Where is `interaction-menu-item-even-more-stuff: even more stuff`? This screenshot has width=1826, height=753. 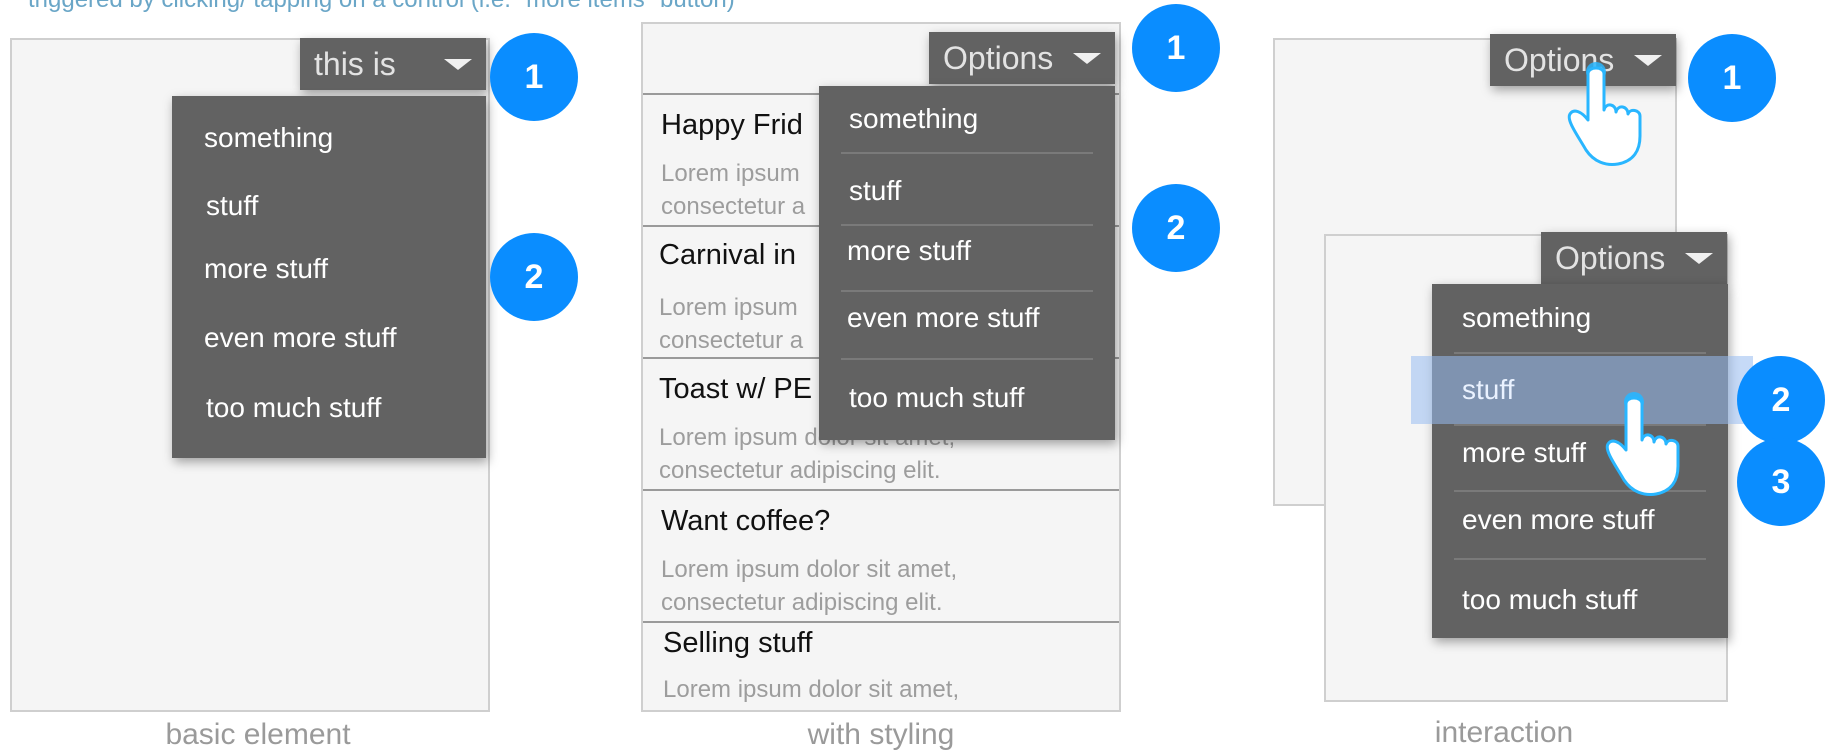 interaction-menu-item-even-more-stuff: even more stuff is located at coordinates (1558, 520).